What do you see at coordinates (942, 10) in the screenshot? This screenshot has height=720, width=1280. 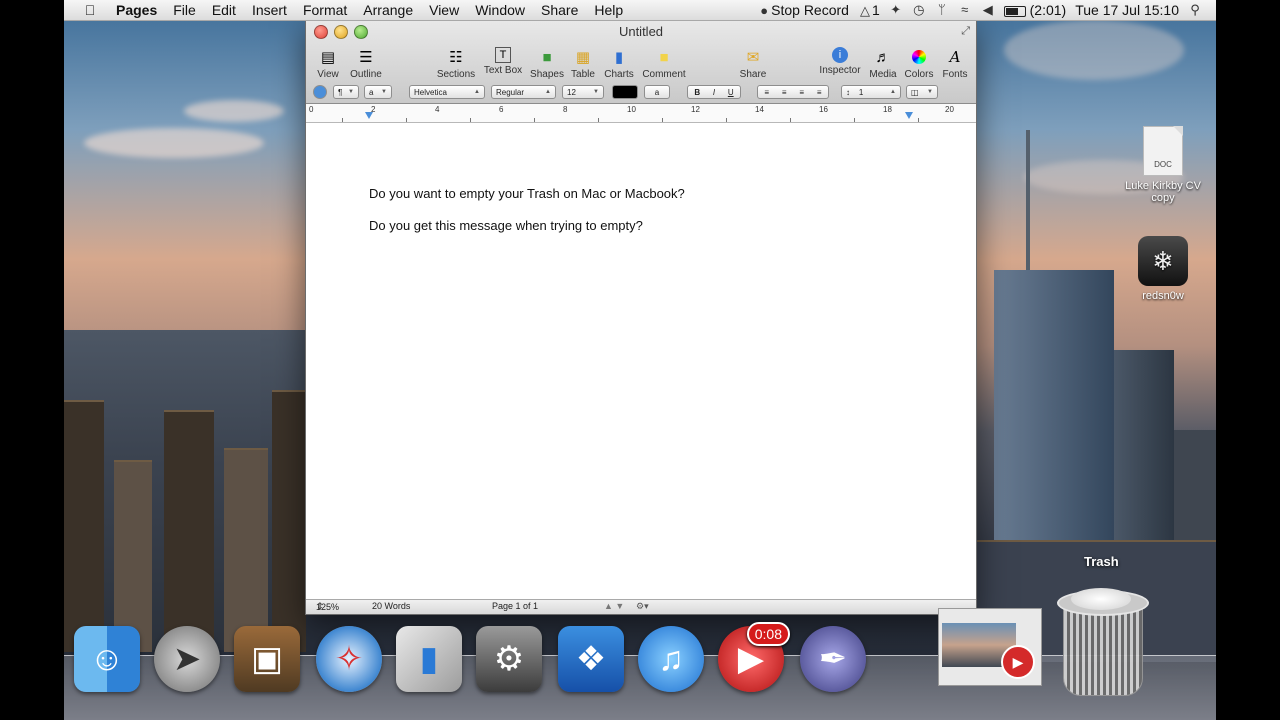 I see `bluetooth-icon: ᛘ` at bounding box center [942, 10].